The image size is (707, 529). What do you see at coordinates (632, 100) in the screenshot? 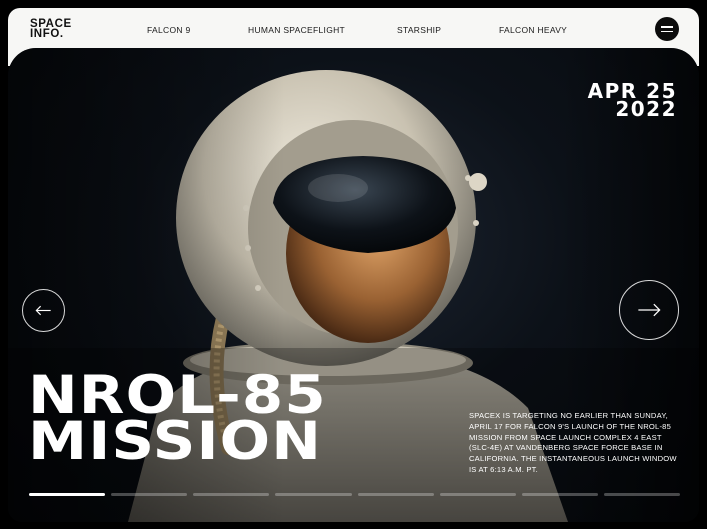
I see `launch-date: APR 25 2022` at bounding box center [632, 100].